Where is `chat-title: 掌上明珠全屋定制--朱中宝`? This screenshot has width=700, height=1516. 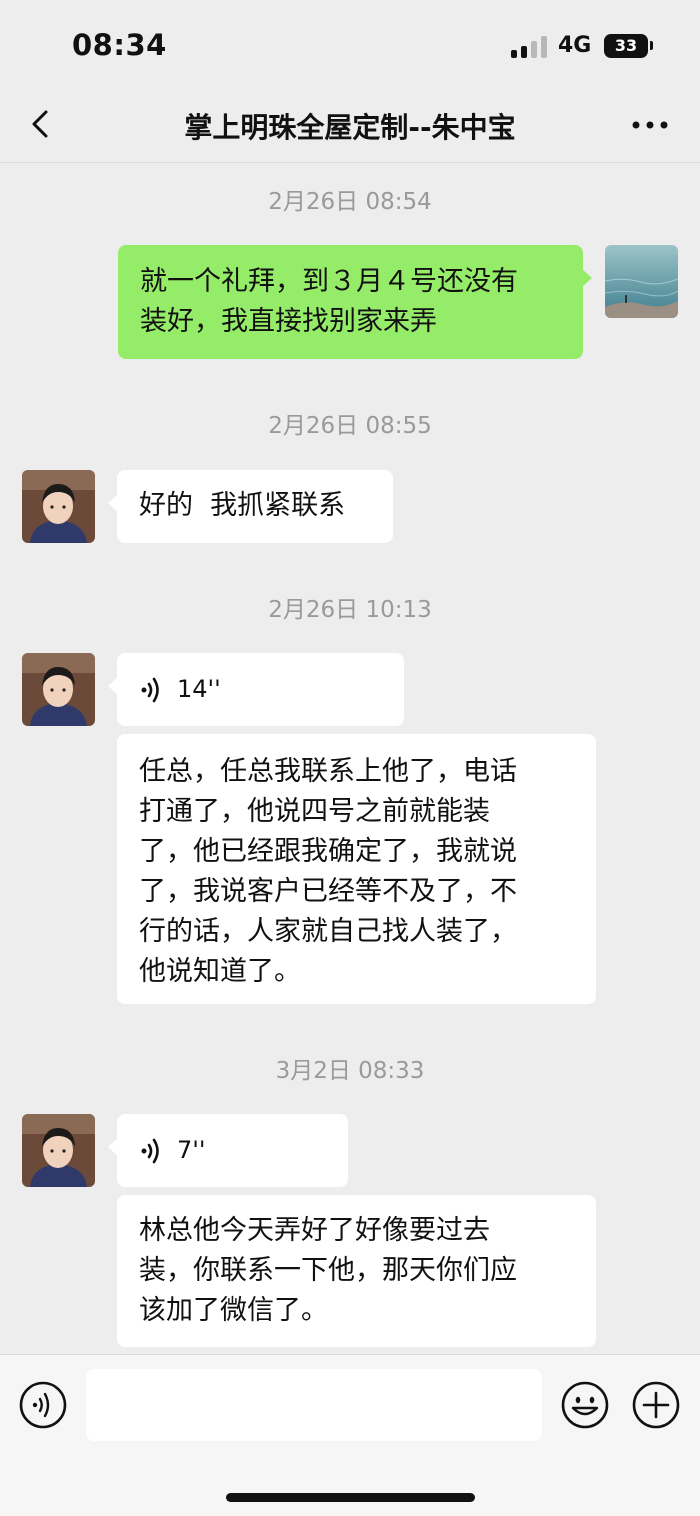
chat-title: 掌上明珠全屋定制--朱中宝 is located at coordinates (350, 127).